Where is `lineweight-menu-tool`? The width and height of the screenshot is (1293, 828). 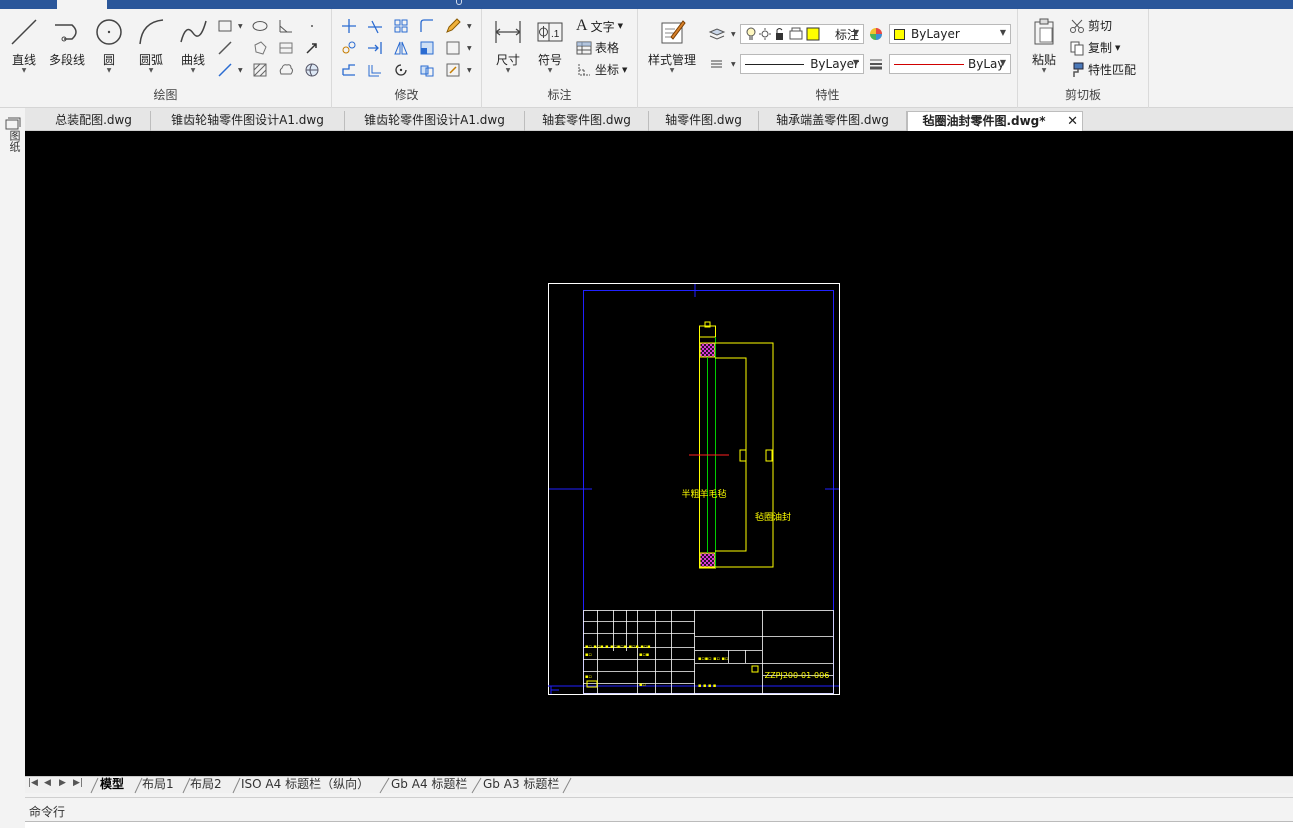 lineweight-menu-tool is located at coordinates (717, 64).